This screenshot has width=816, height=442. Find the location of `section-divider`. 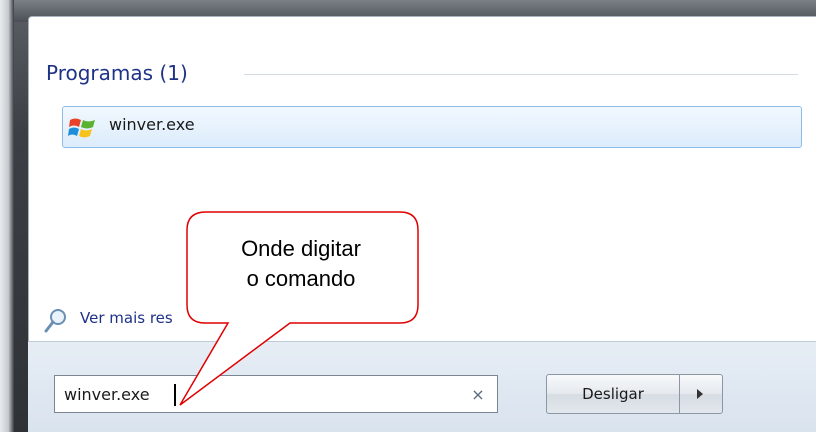

section-divider is located at coordinates (521, 74).